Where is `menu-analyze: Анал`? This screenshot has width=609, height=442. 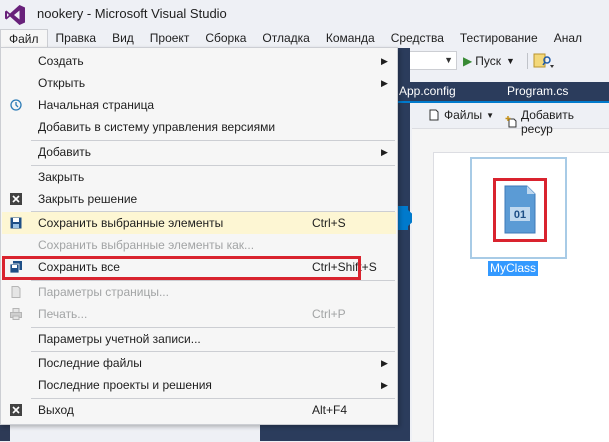 menu-analyze: Анал is located at coordinates (568, 38).